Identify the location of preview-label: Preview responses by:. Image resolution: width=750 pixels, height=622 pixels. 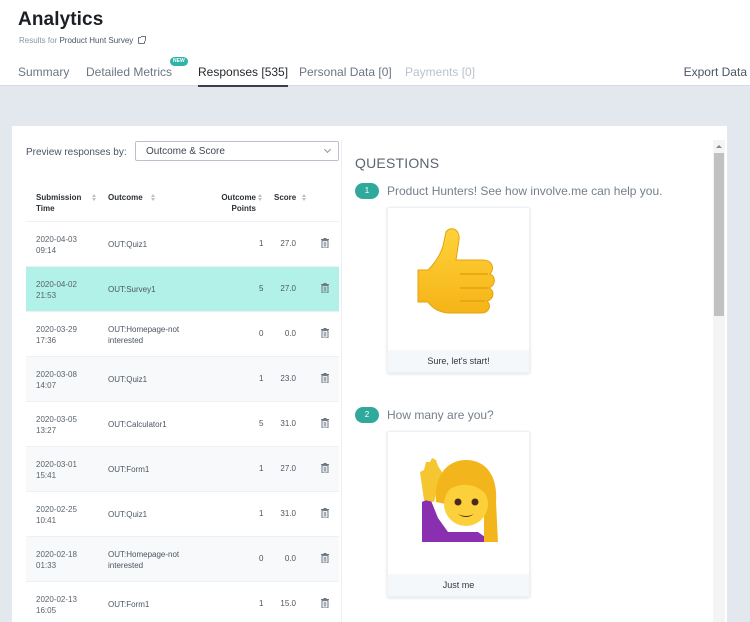
(76, 152).